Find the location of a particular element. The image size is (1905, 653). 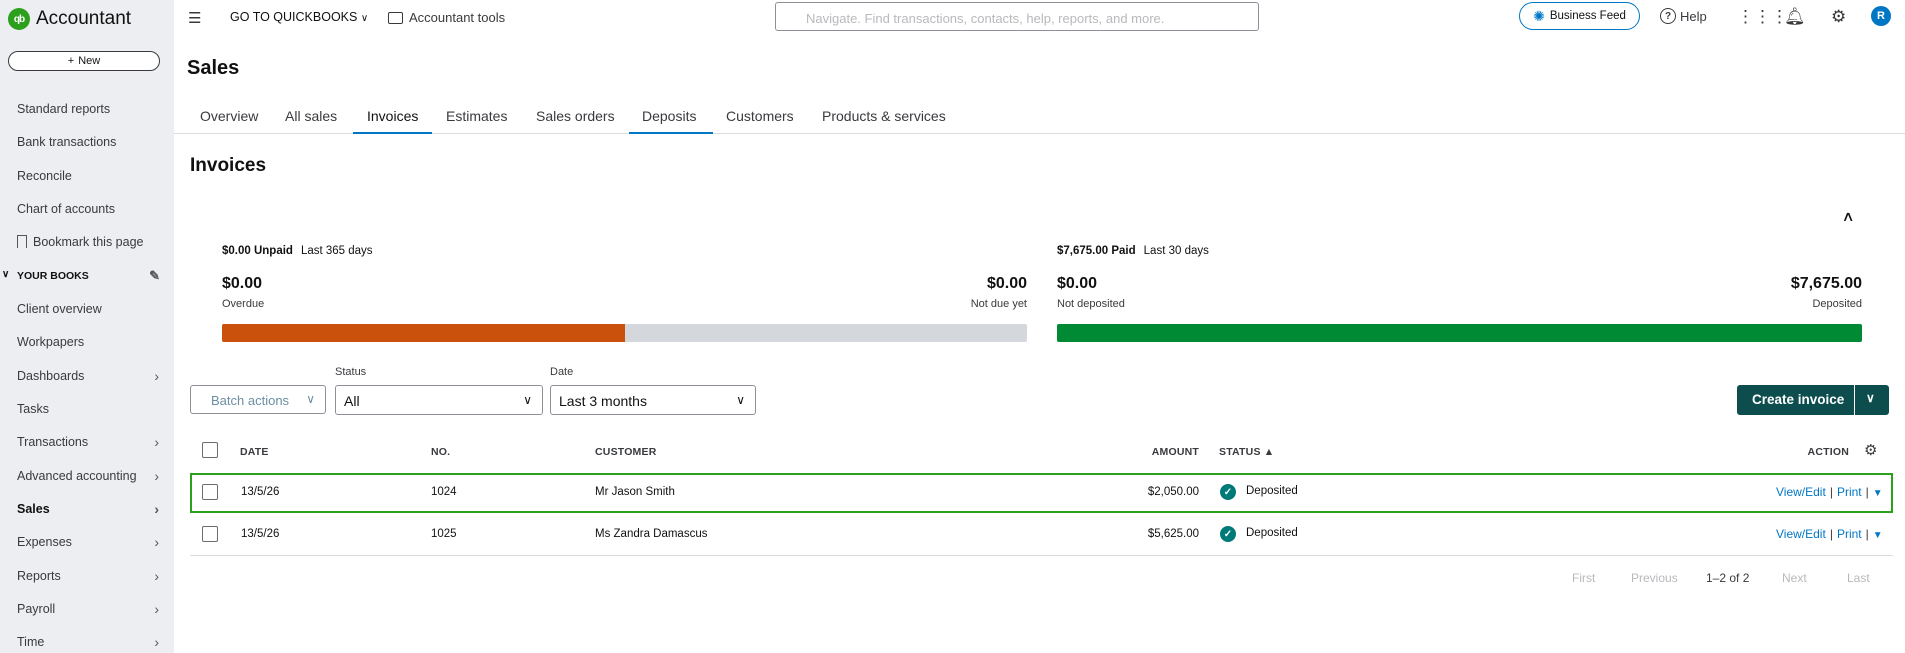

pagination-range: 1–2 of 2 is located at coordinates (1728, 578).